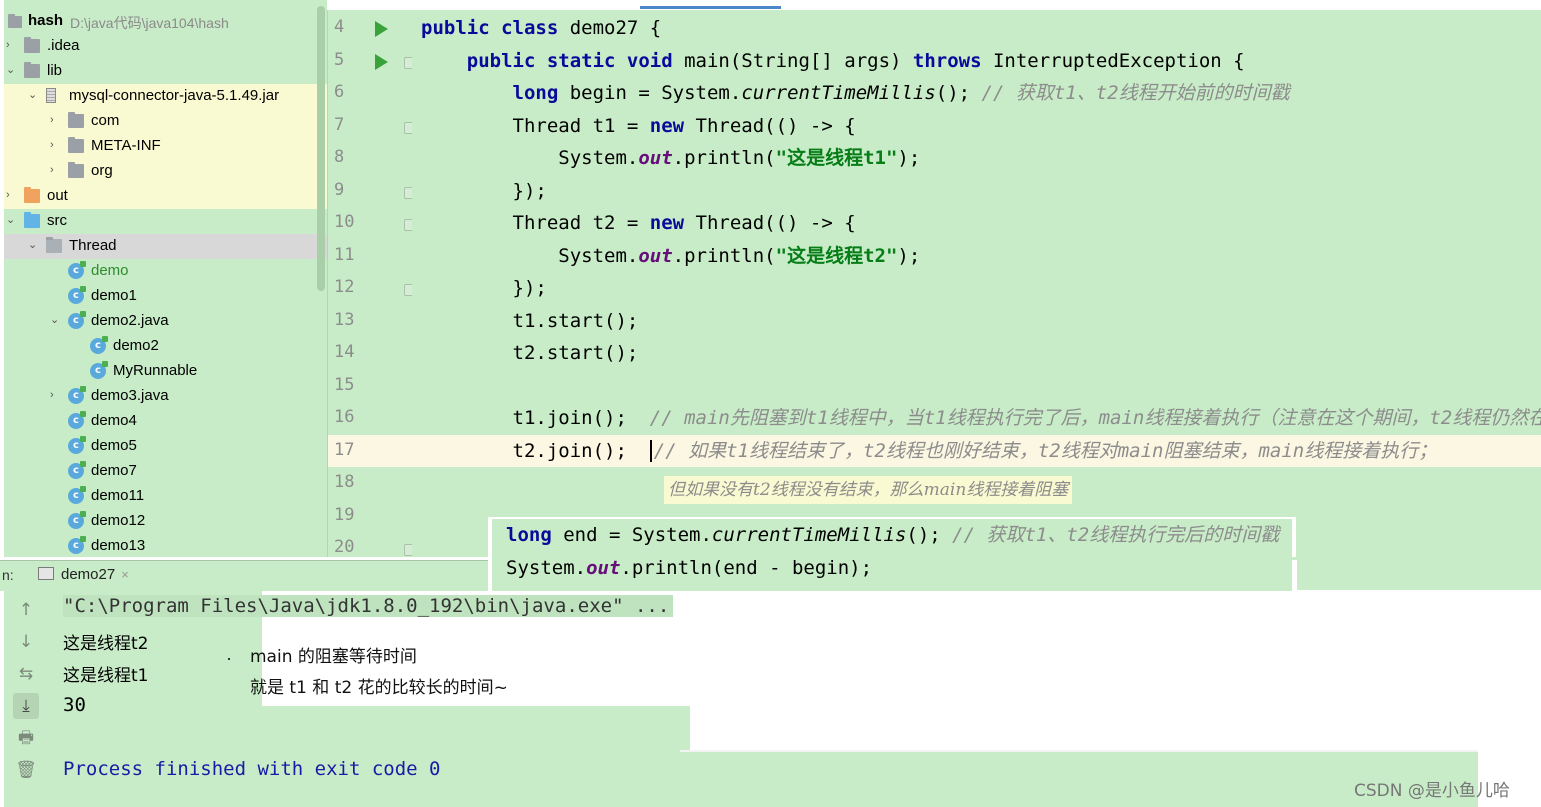 This screenshot has height=807, width=1541. I want to click on tree-item-demo3-java: › c demo3.java, so click(165, 396).